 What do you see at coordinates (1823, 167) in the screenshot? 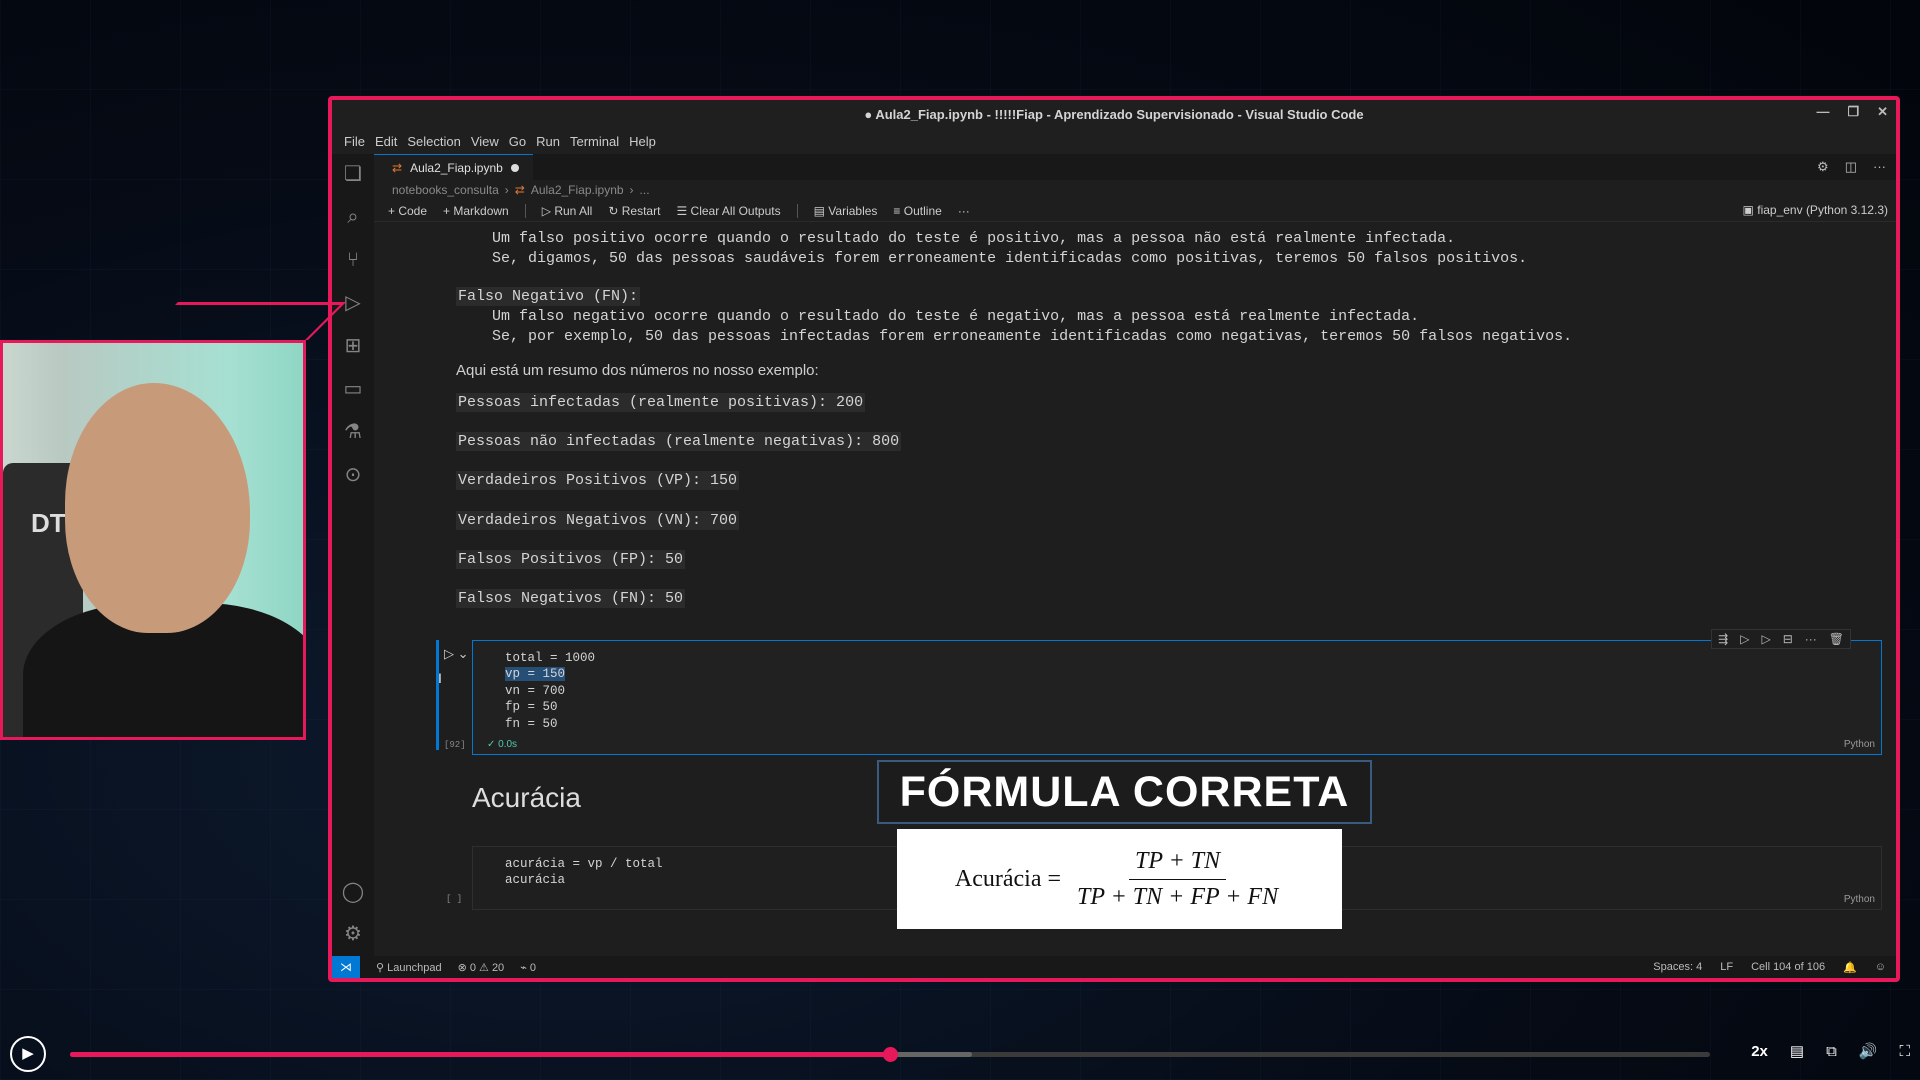
I see `gear-icon: ⚙` at bounding box center [1823, 167].